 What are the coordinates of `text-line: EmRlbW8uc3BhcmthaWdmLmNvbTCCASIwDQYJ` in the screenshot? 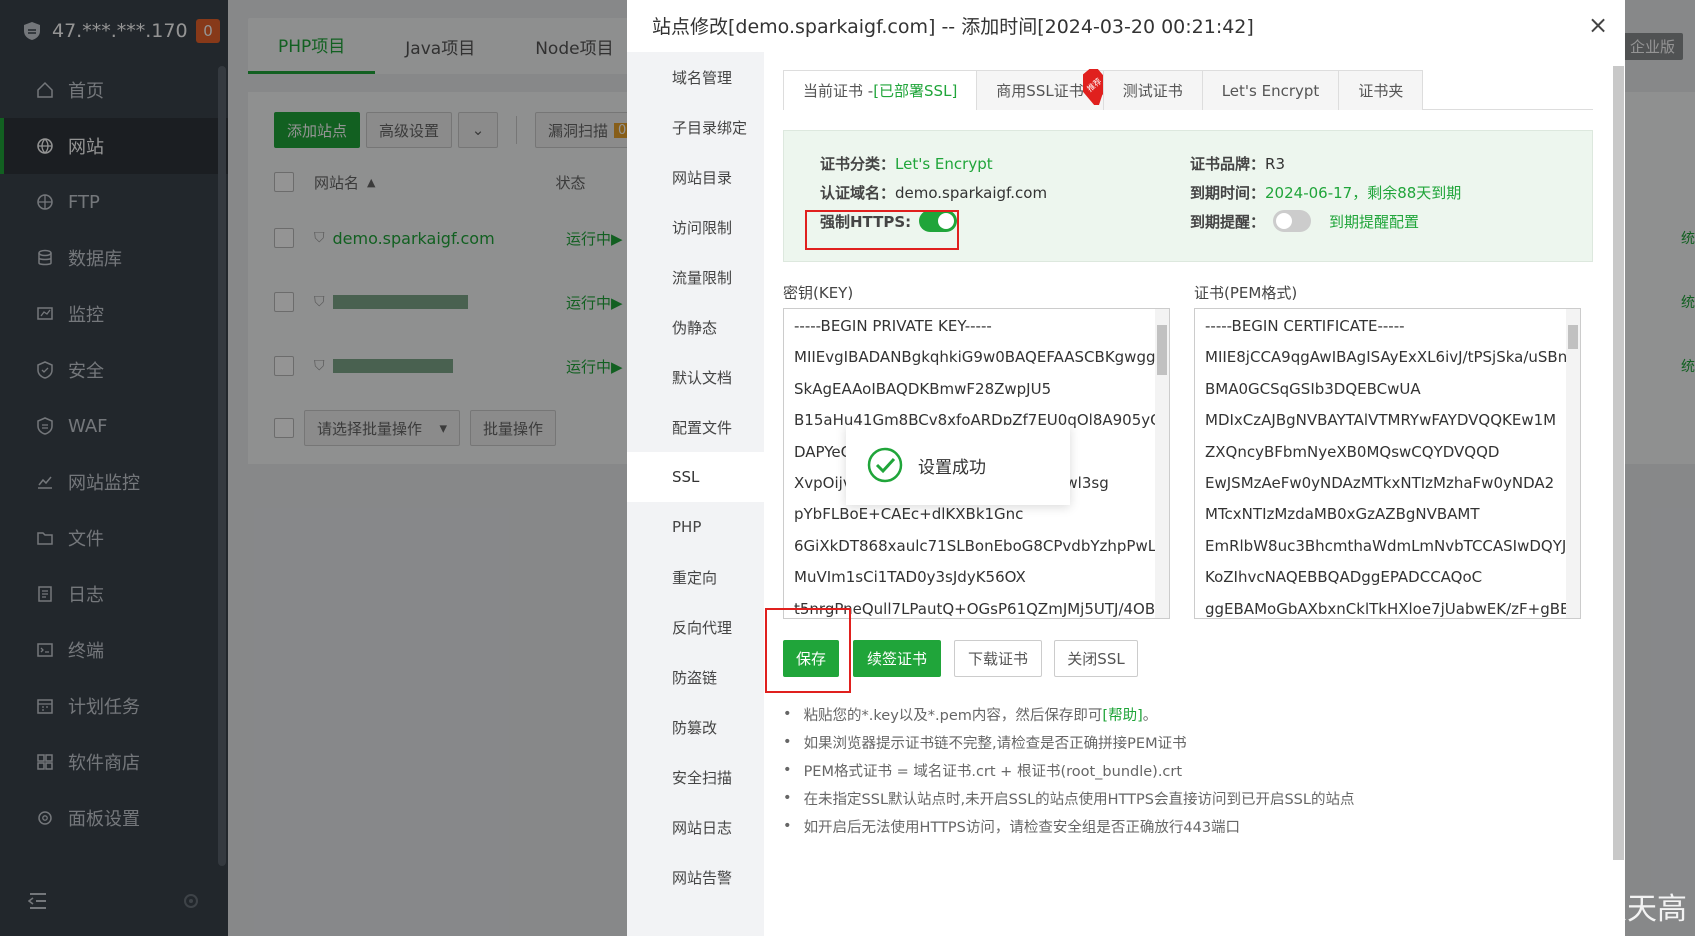 It's located at (1386, 545).